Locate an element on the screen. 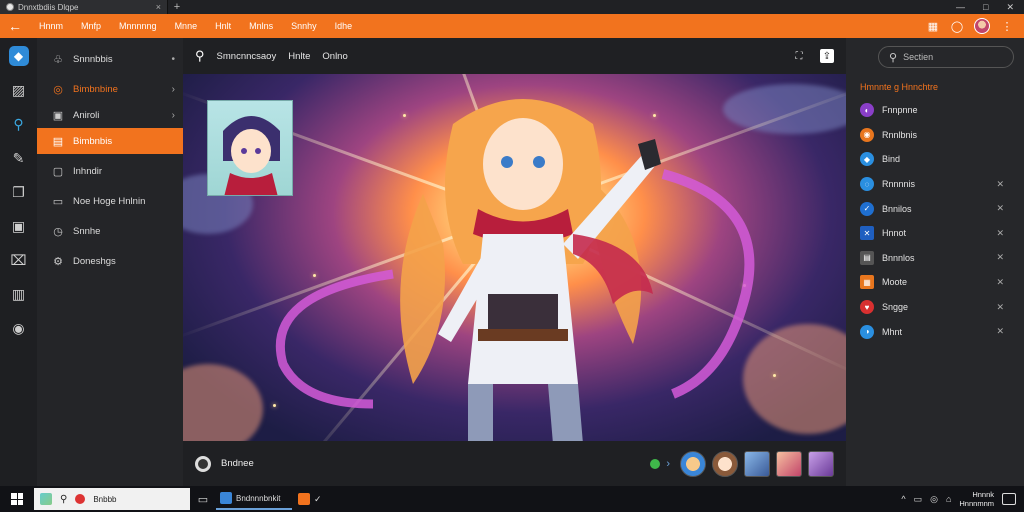 The height and width of the screenshot is (512, 1024). status-dot-icon is located at coordinates (655, 463).